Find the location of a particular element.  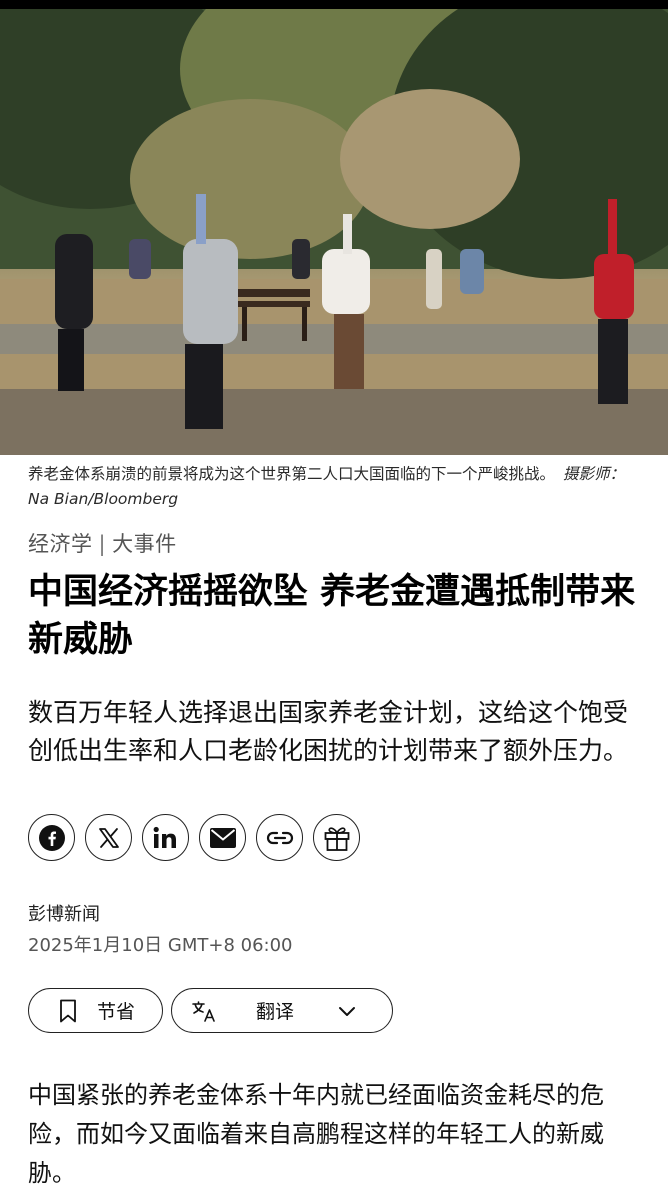

link-icon is located at coordinates (279, 837).